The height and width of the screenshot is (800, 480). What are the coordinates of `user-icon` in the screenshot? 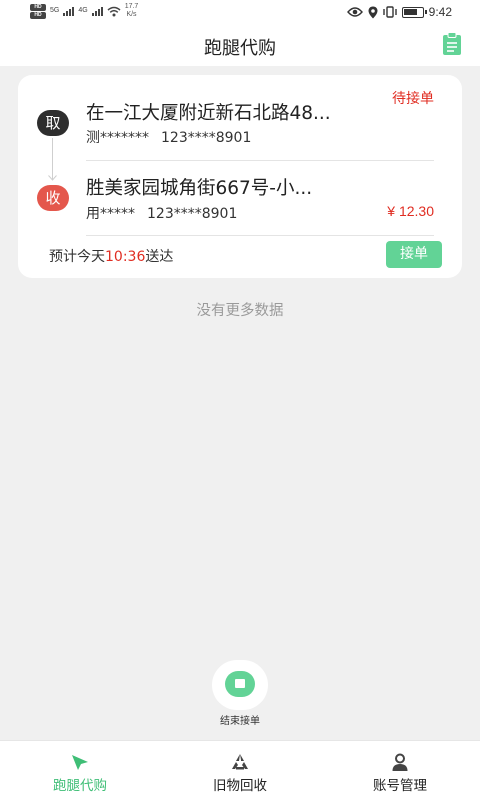 It's located at (400, 762).